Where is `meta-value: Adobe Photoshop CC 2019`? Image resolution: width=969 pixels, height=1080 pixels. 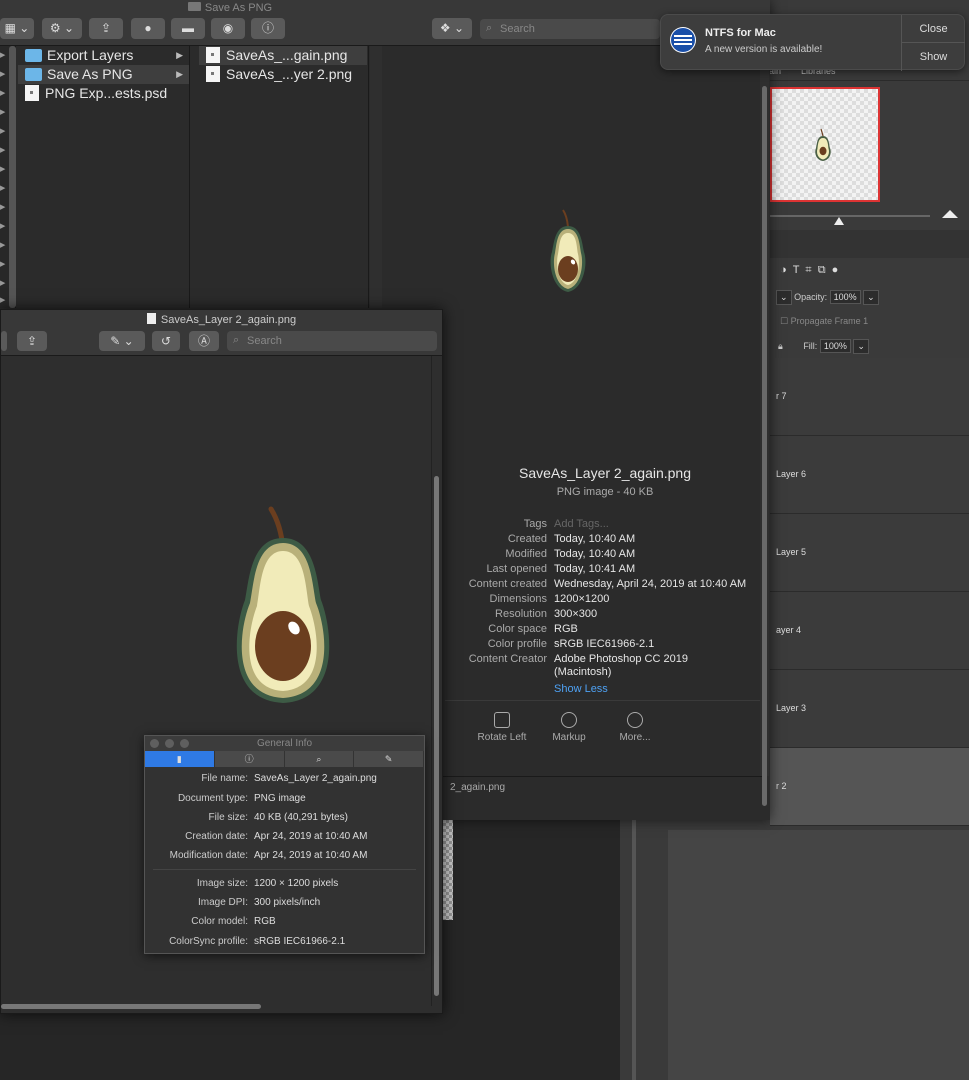
meta-value: Adobe Photoshop CC 2019 is located at coordinates (621, 659).